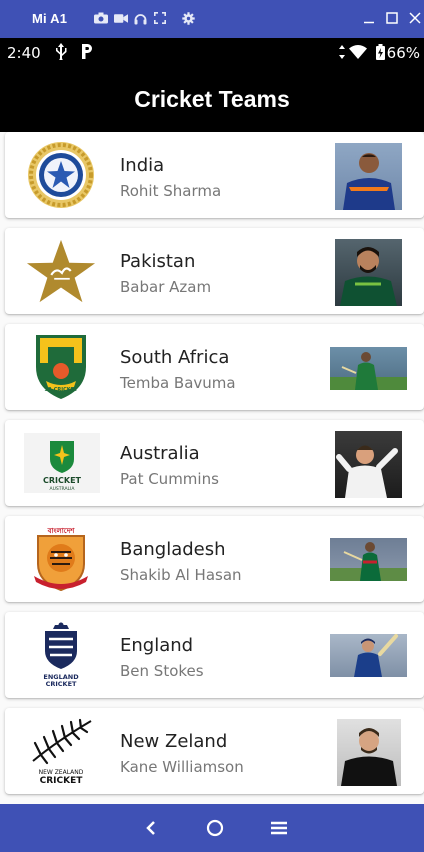  Describe the element at coordinates (50, 18) in the screenshot. I see `device-name: Mi A1` at that location.